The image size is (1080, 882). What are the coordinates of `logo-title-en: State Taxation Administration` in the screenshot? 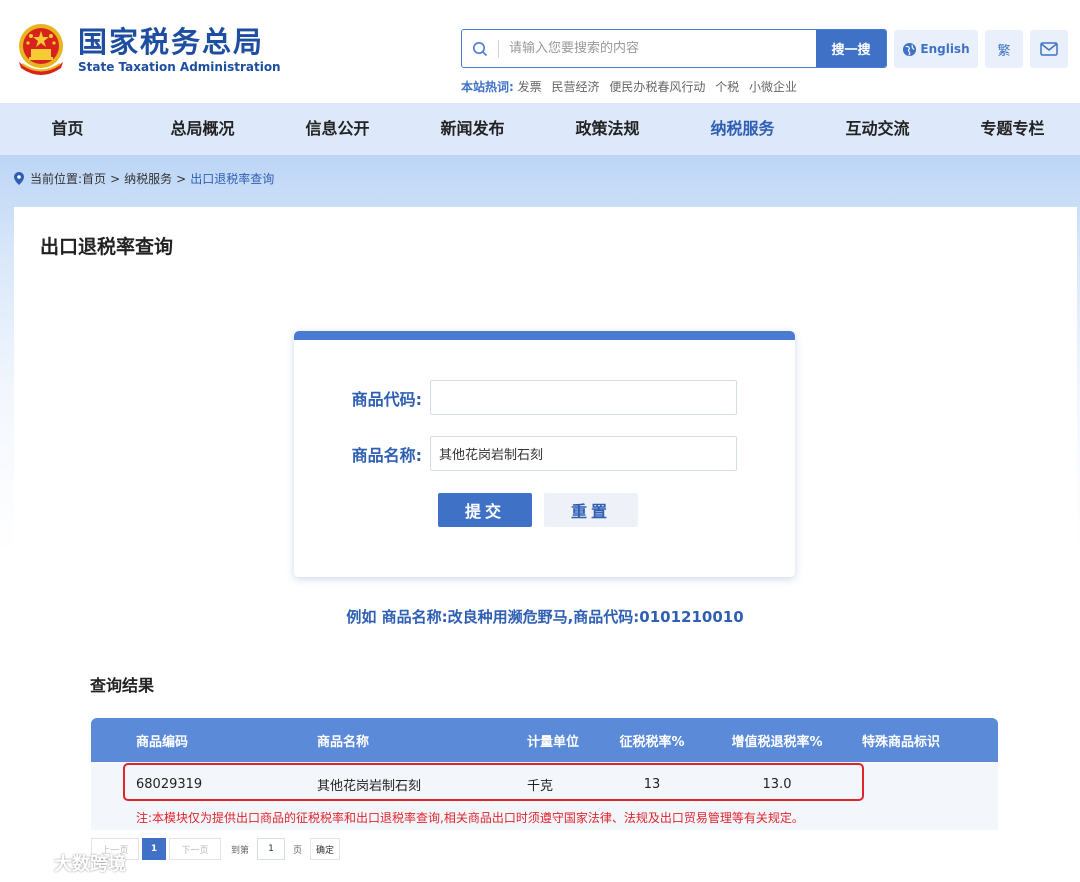 It's located at (179, 67).